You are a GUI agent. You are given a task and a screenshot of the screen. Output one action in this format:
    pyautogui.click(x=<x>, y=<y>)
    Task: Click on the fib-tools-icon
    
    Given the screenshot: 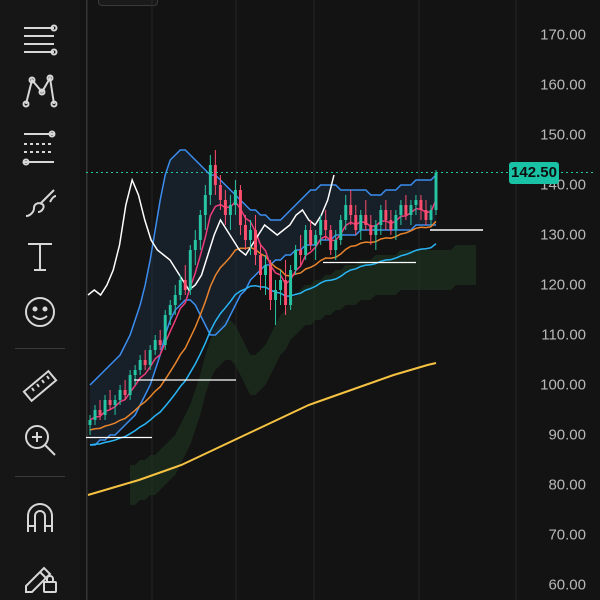 What is the action you would take?
    pyautogui.click(x=39, y=148)
    